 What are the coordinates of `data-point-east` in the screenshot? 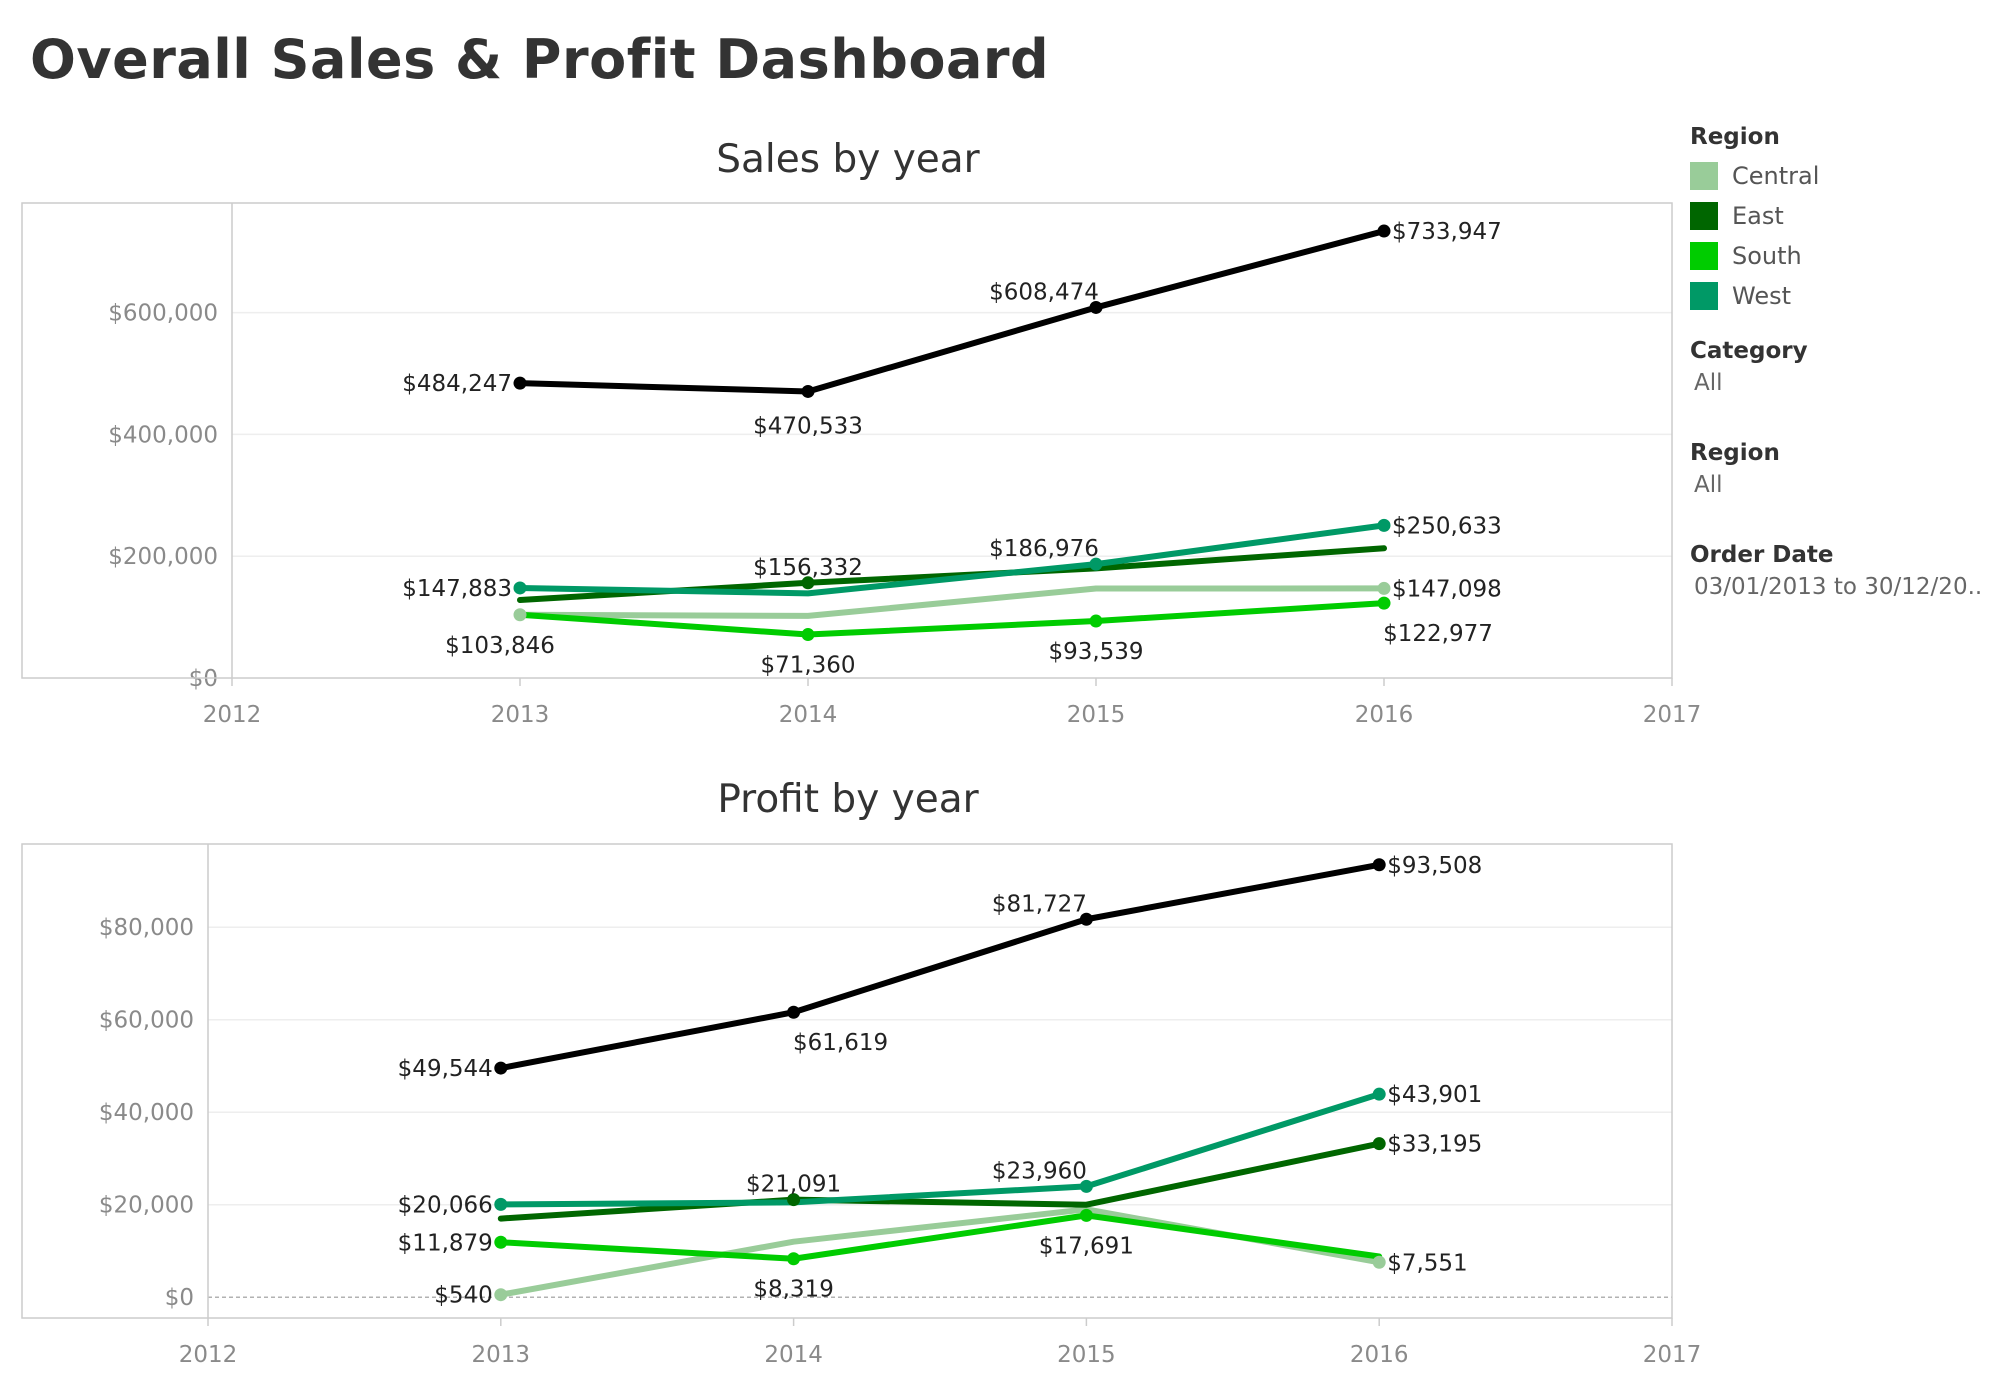 It's located at (1379, 1144).